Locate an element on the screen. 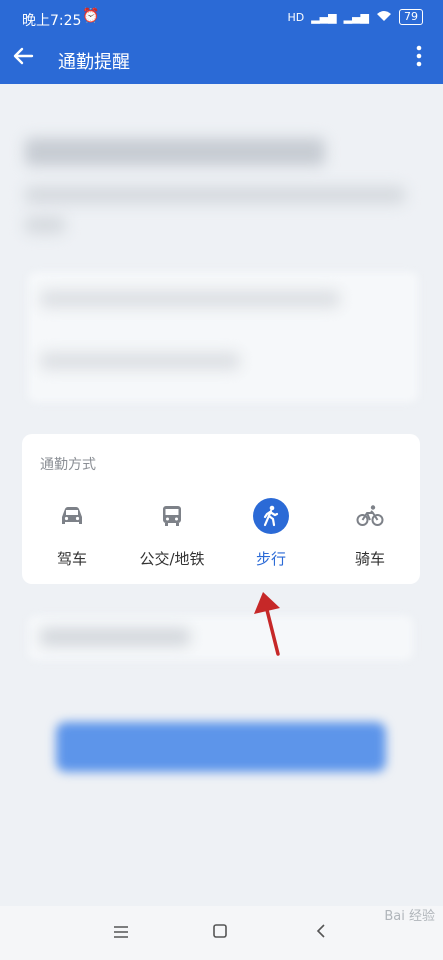 The image size is (443, 960). car-icon is located at coordinates (72, 516).